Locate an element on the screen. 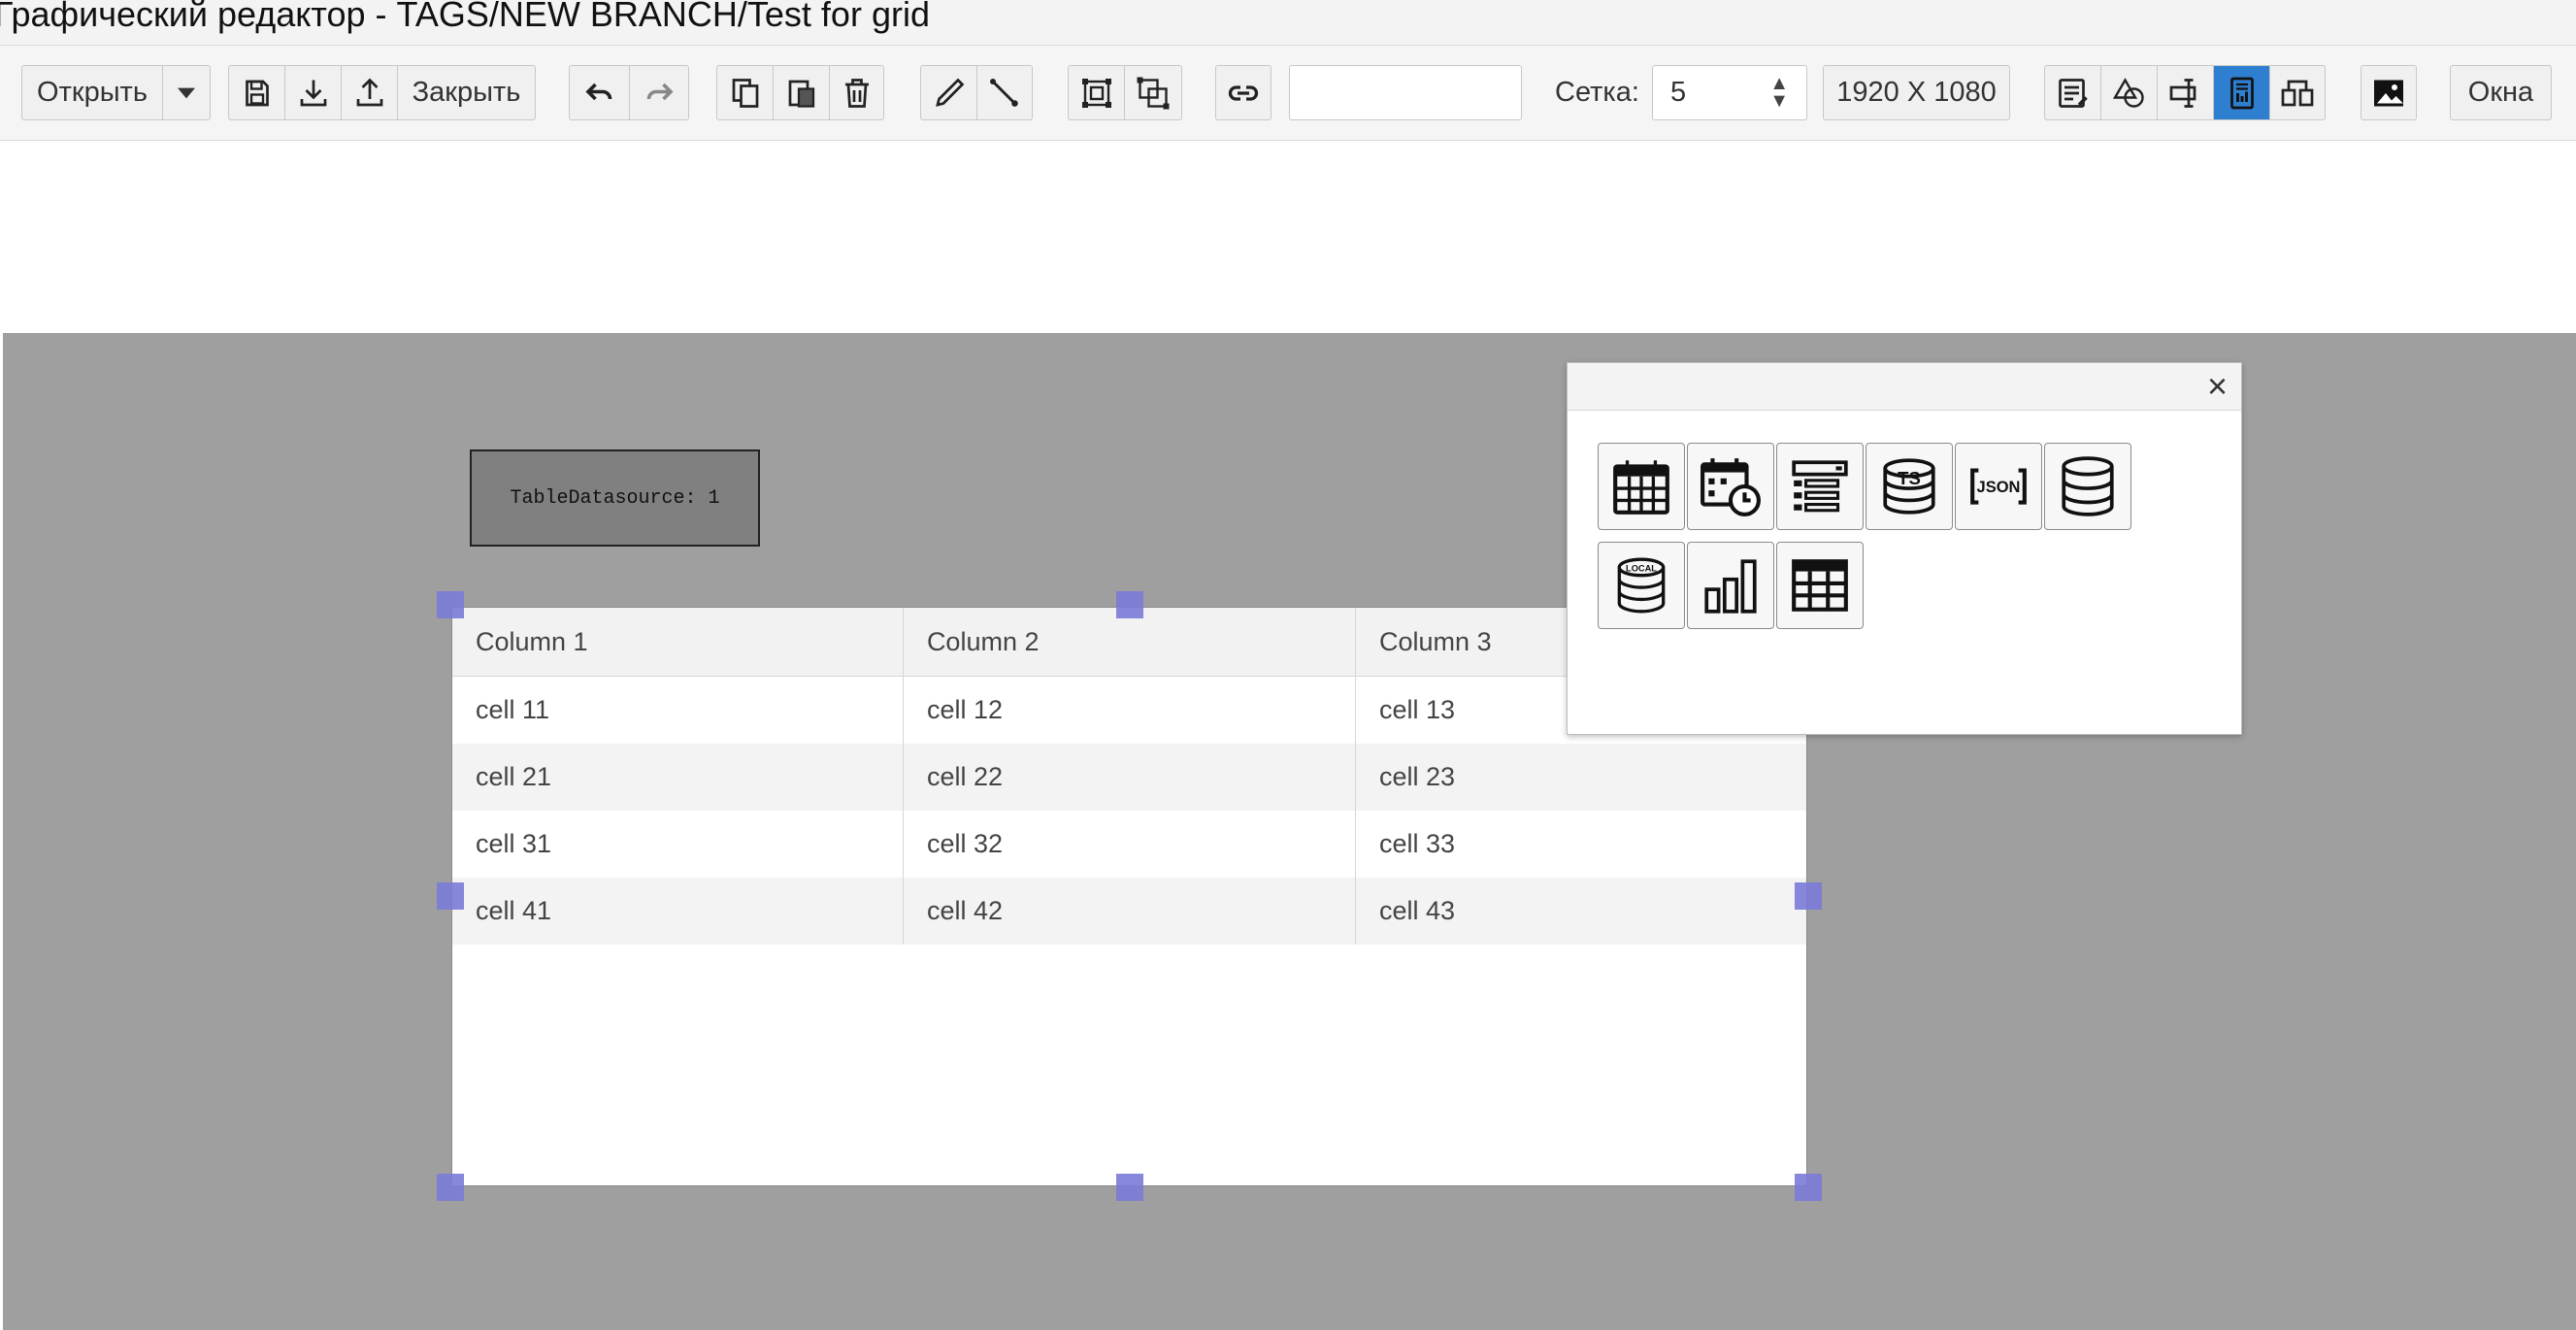 This screenshot has width=2576, height=1330. table-calendar-icon is located at coordinates (1641, 487).